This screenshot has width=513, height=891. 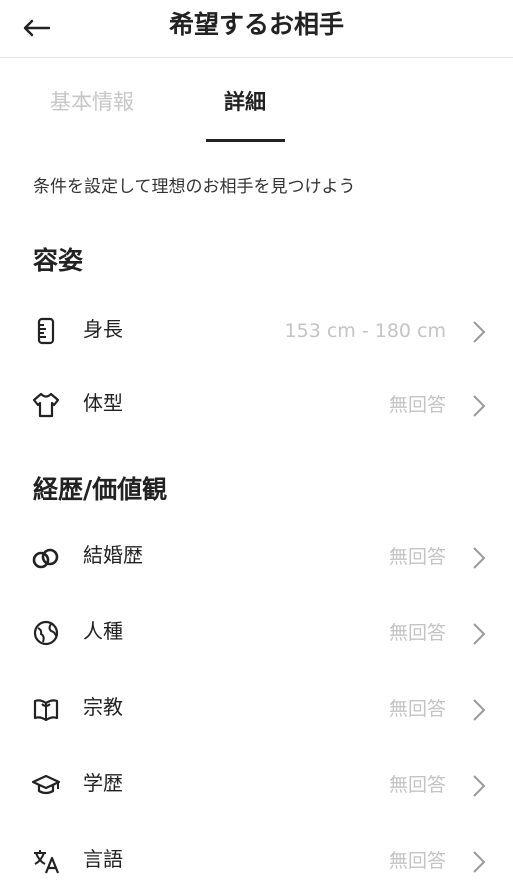 I want to click on active-tab-indicator, so click(x=245, y=140).